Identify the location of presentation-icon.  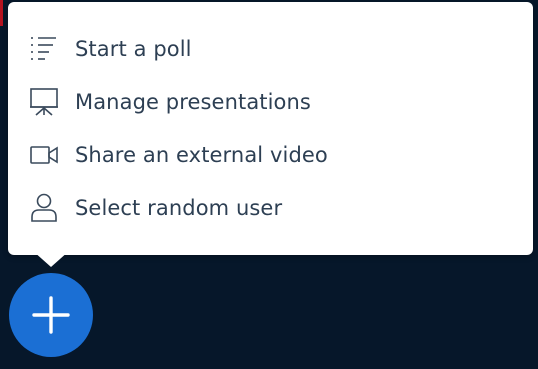
(44, 102).